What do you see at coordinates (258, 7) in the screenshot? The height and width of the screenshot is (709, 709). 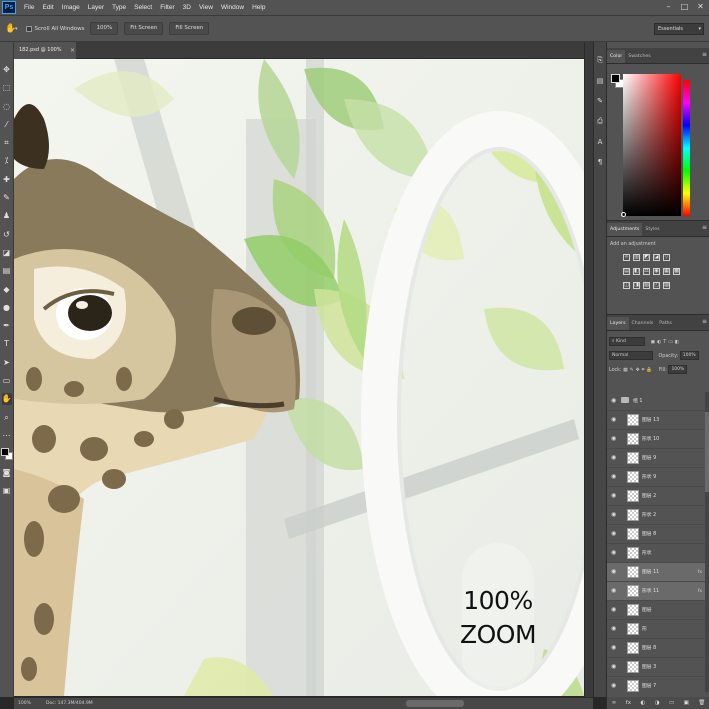 I see `menu-help: Help` at bounding box center [258, 7].